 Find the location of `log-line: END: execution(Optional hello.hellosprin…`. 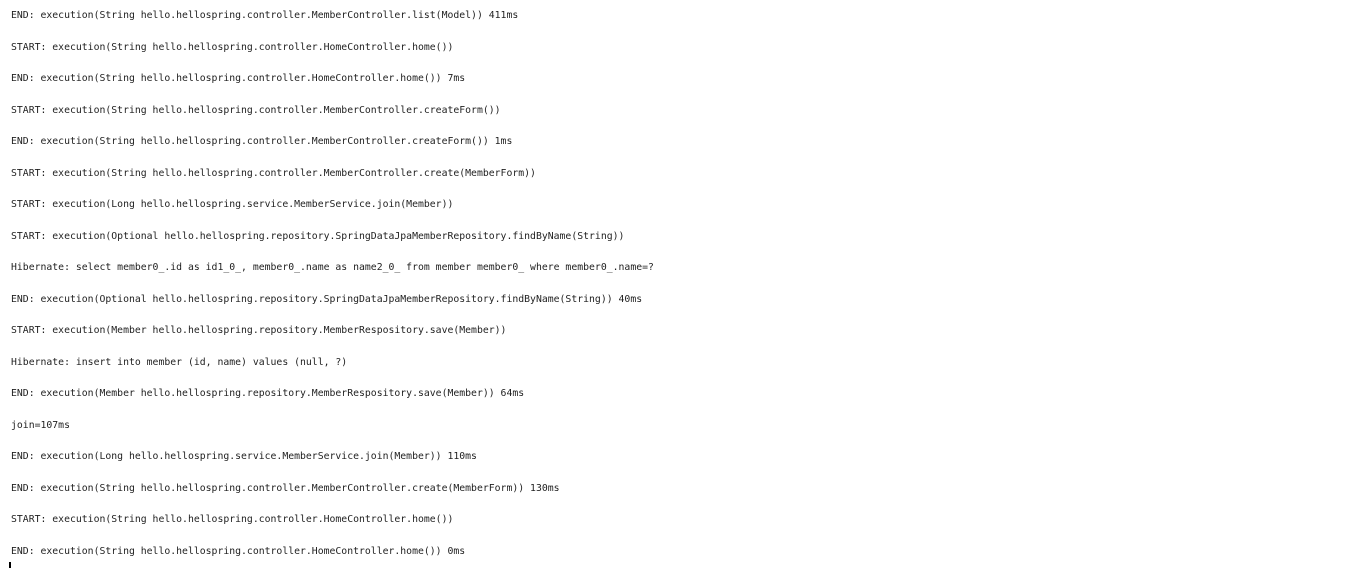

log-line: END: execution(Optional hello.hellosprin… is located at coordinates (327, 299).